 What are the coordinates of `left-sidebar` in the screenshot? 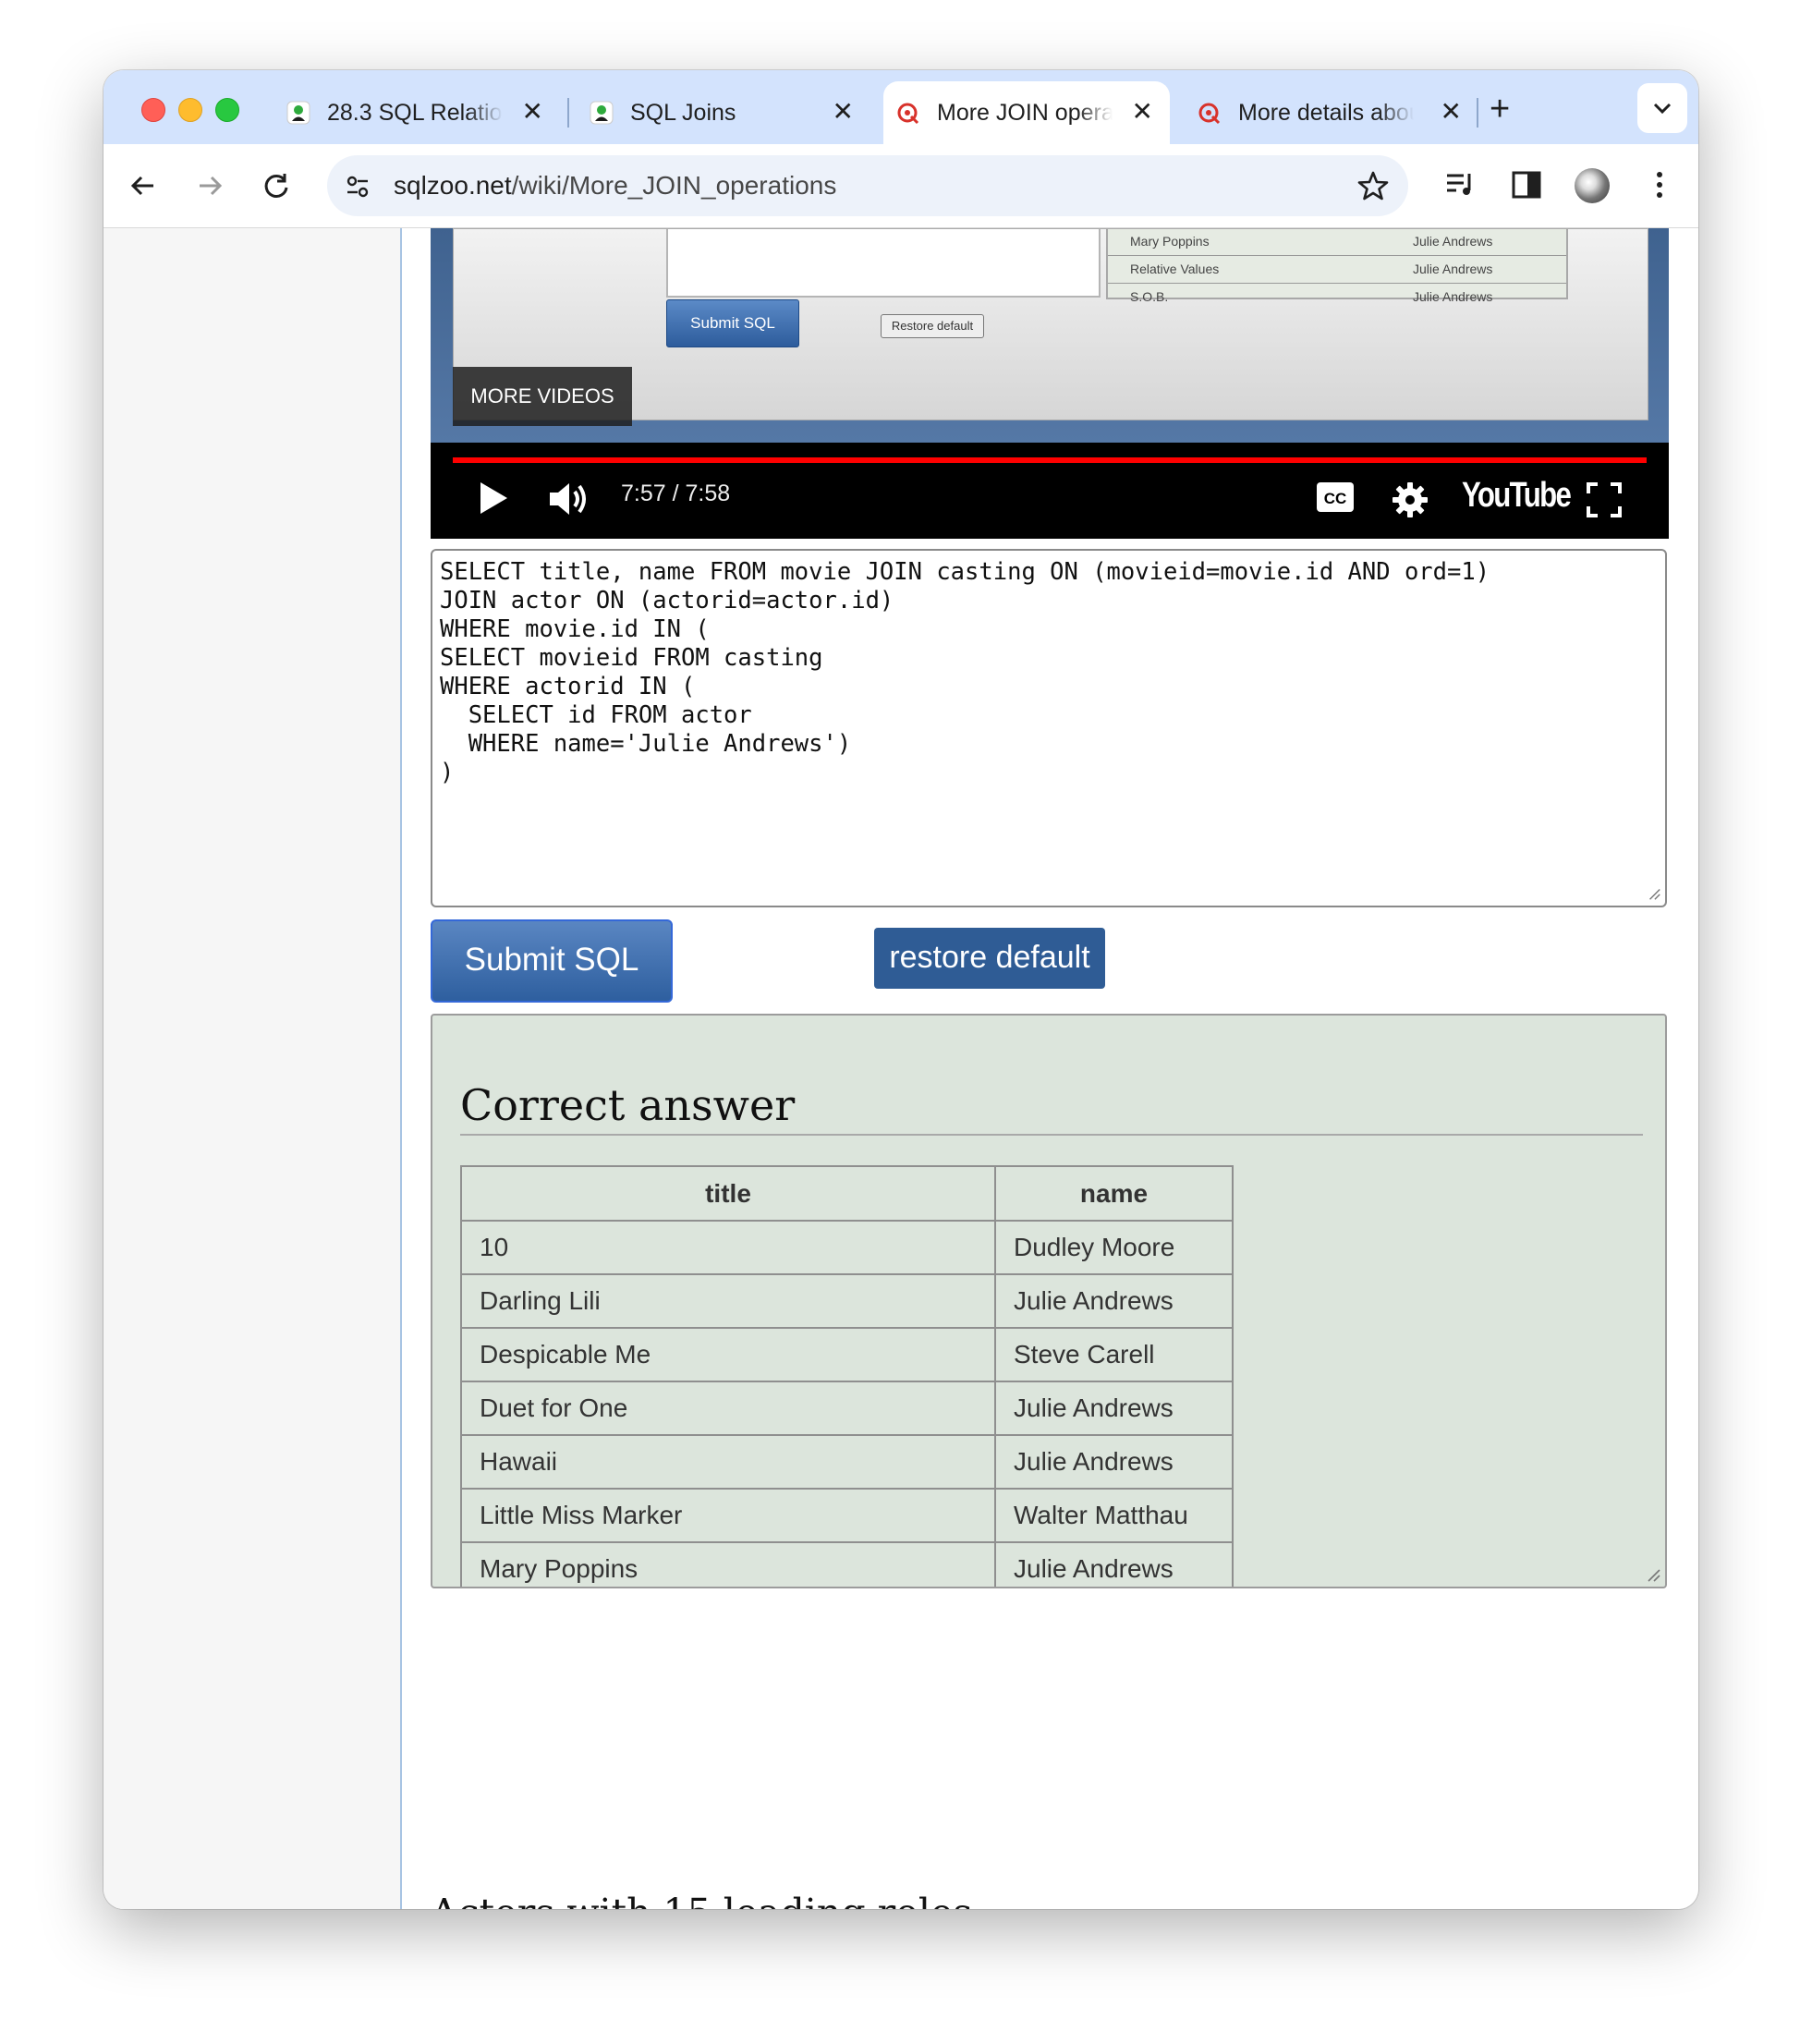 It's located at (253, 1069).